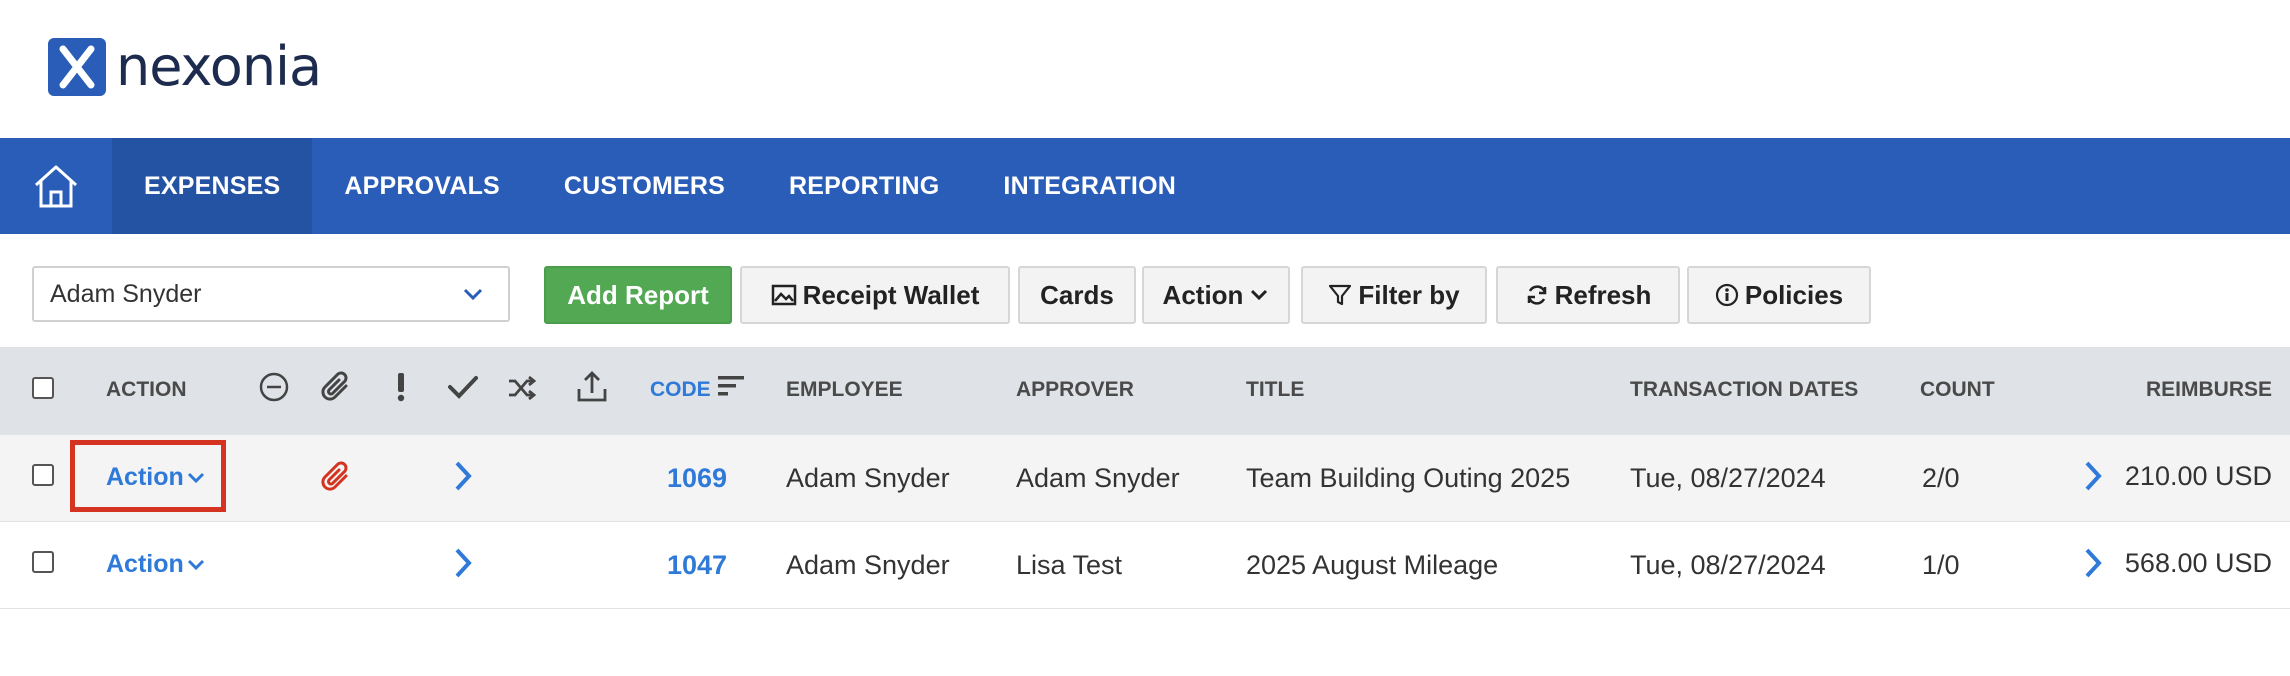  Describe the element at coordinates (1075, 390) in the screenshot. I see `header-approver: APPROVER` at that location.